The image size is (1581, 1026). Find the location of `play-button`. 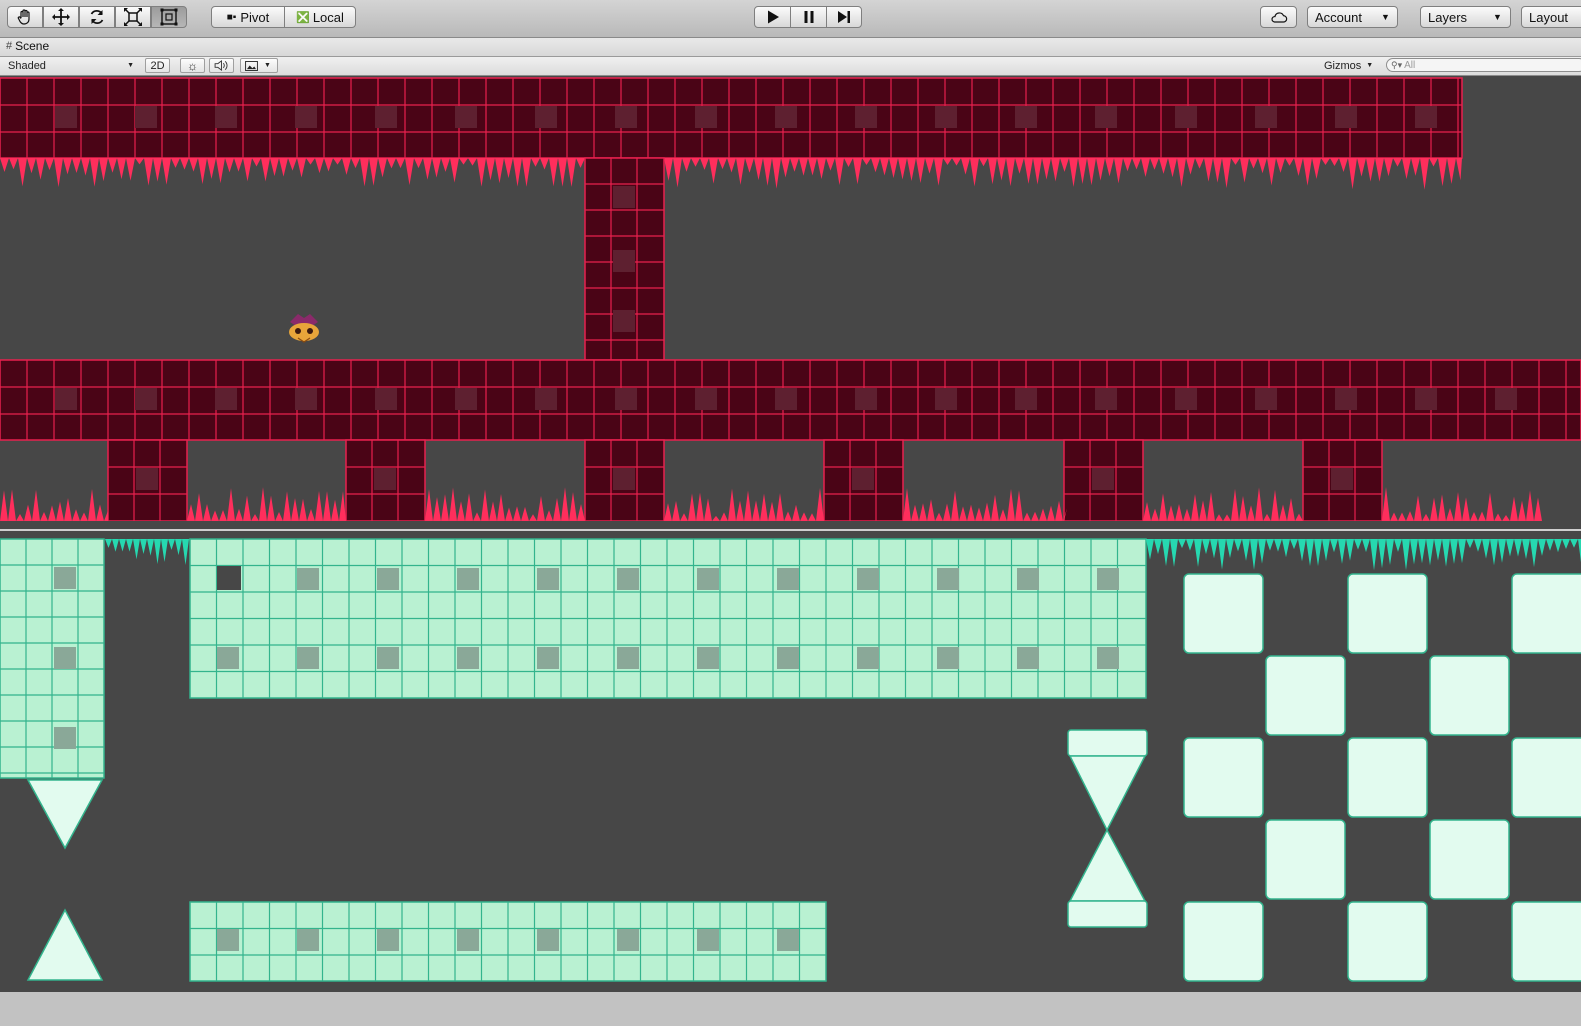

play-button is located at coordinates (772, 17).